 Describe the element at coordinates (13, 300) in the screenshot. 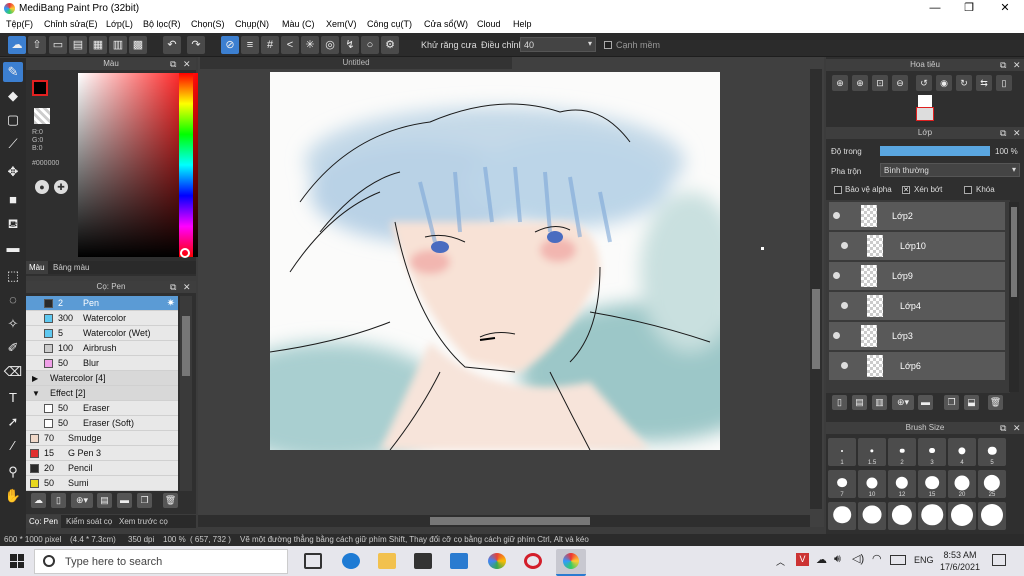

I see `lasso-tool-icon: ◌` at that location.